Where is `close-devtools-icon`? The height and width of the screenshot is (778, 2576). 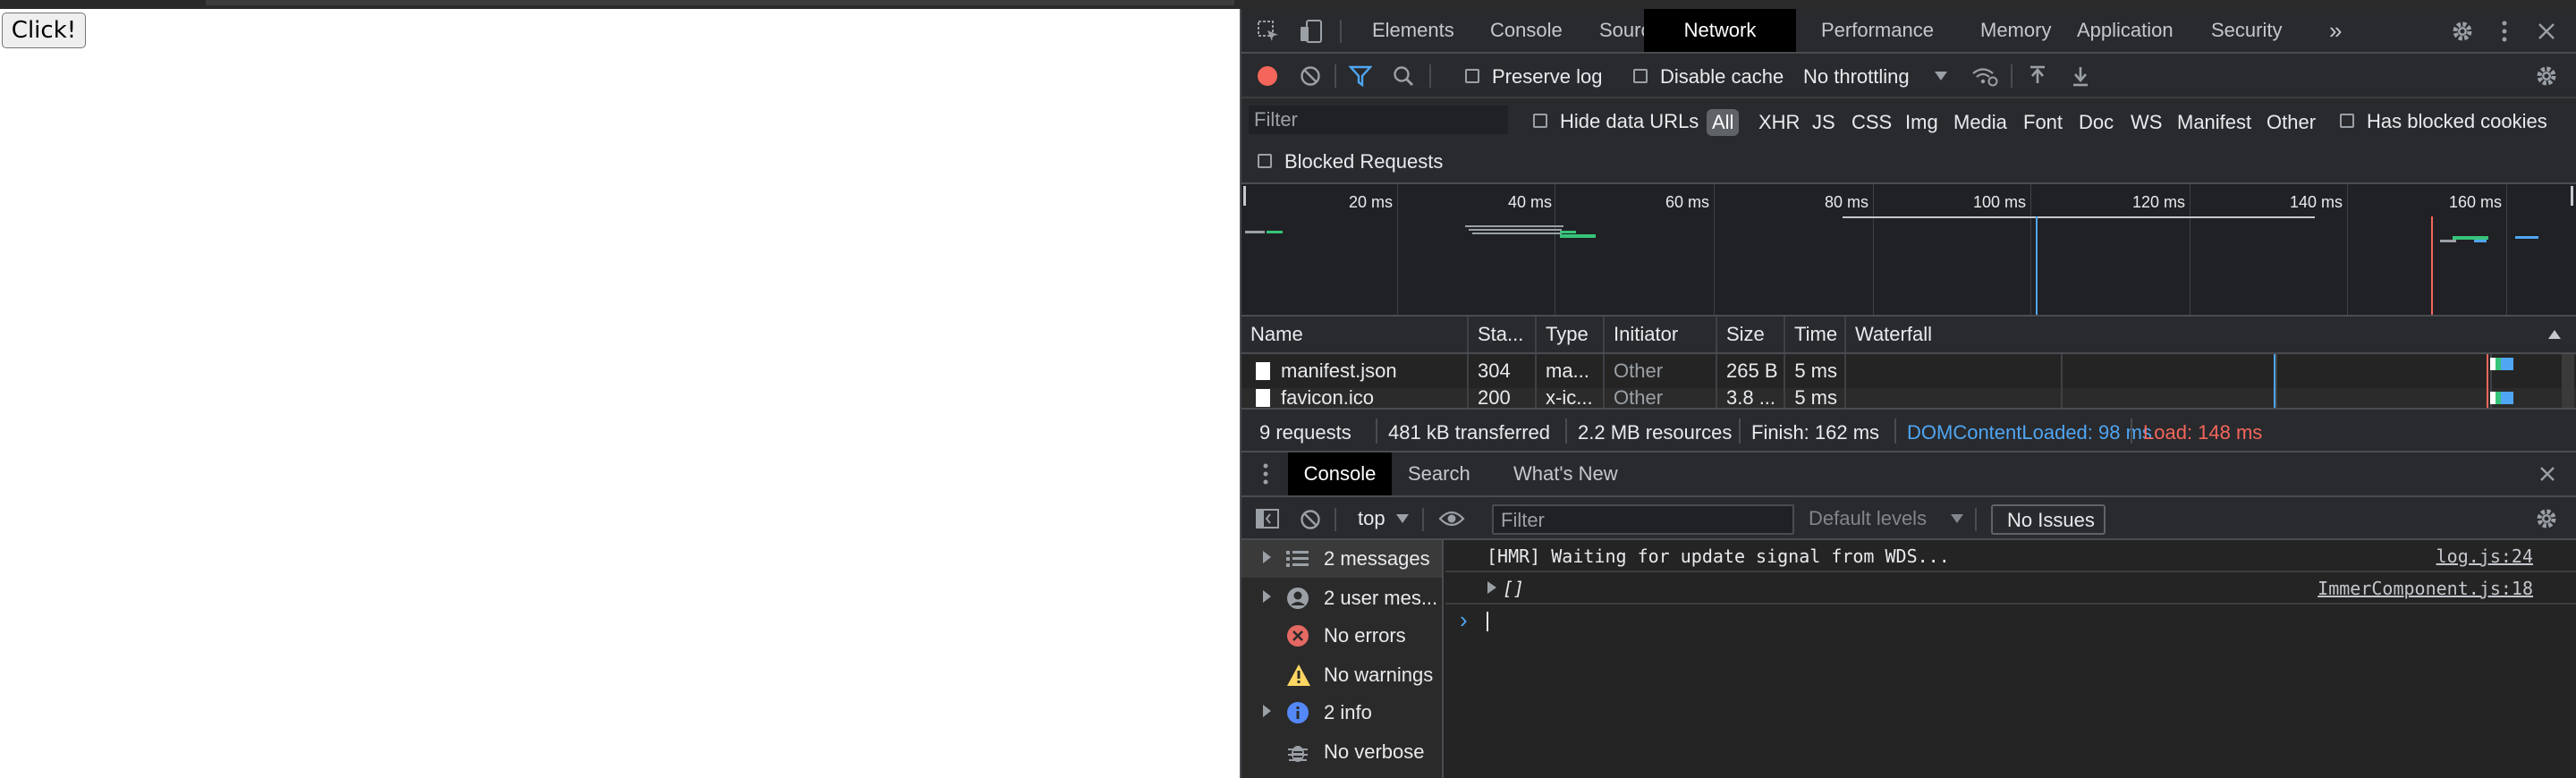 close-devtools-icon is located at coordinates (2546, 31).